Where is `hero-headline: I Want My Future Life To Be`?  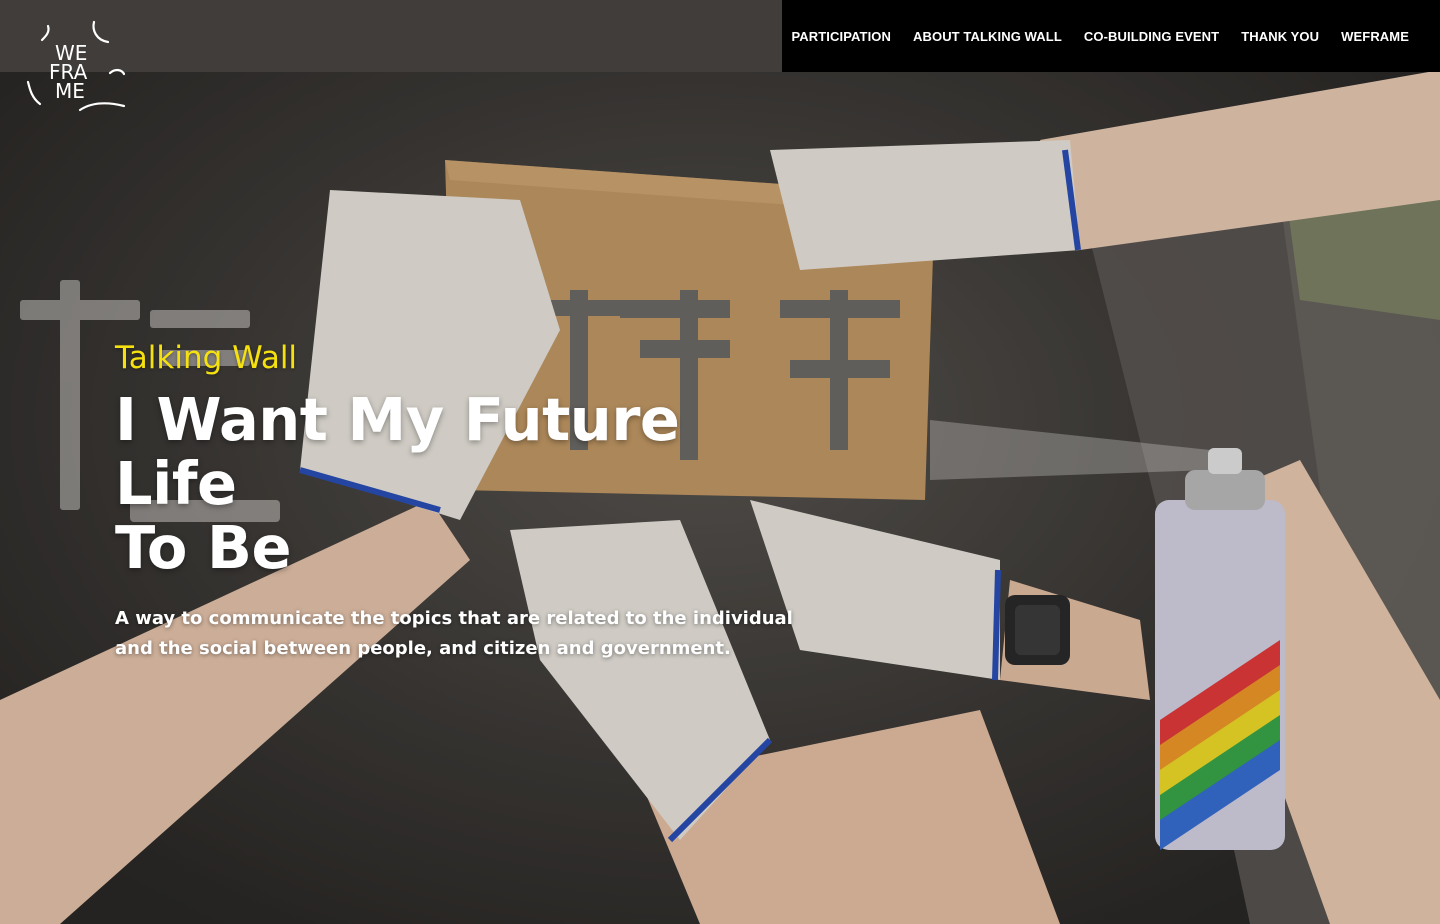
hero-headline: I Want My Future Life To Be is located at coordinates (465, 484).